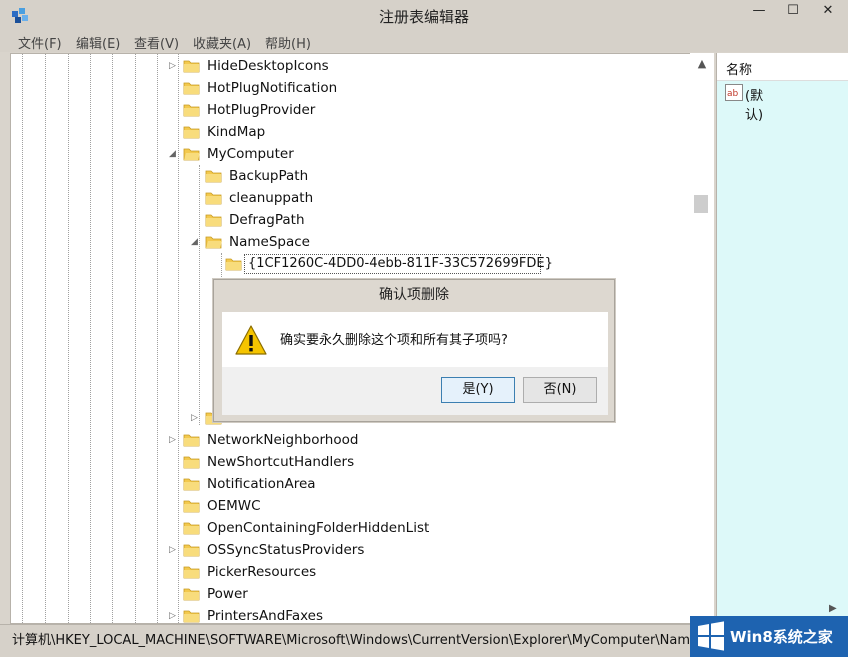  What do you see at coordinates (262, 572) in the screenshot?
I see `tree-item-label: PickerResources` at bounding box center [262, 572].